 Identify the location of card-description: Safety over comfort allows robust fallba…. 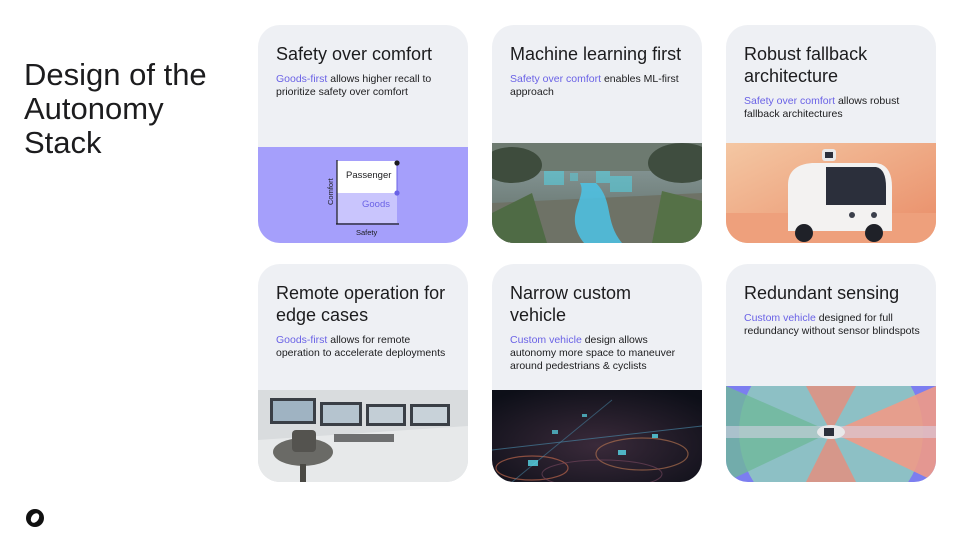
(834, 108).